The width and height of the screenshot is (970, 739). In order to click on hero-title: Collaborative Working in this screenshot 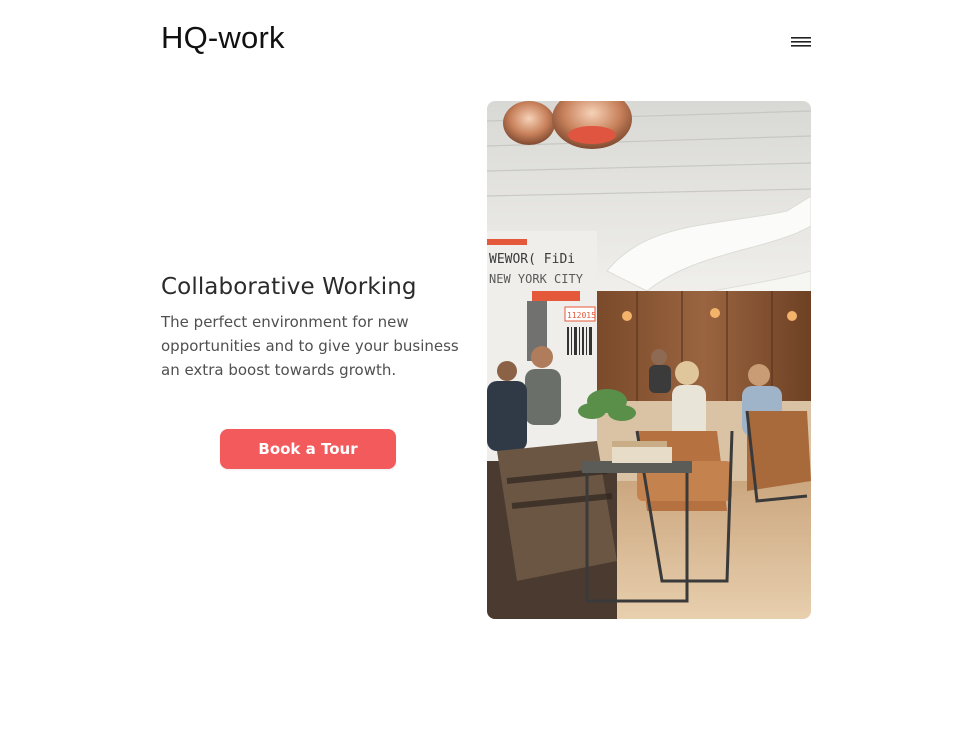, I will do `click(289, 287)`.